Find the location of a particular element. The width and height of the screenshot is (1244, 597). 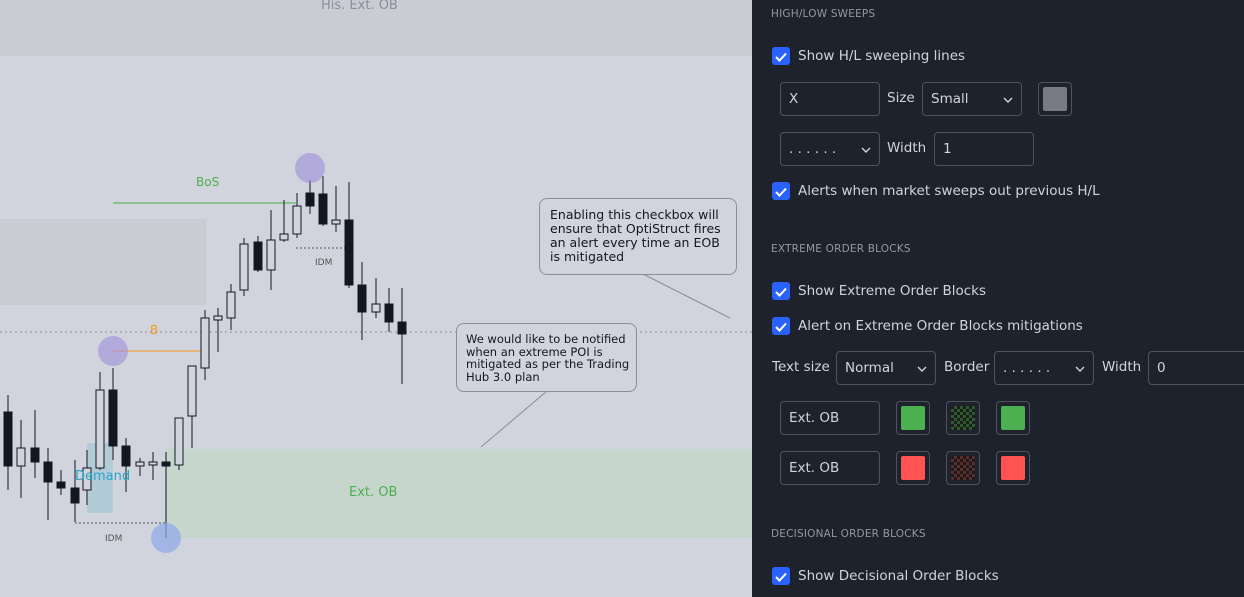

sweep-alerts-checkbox is located at coordinates (781, 191).